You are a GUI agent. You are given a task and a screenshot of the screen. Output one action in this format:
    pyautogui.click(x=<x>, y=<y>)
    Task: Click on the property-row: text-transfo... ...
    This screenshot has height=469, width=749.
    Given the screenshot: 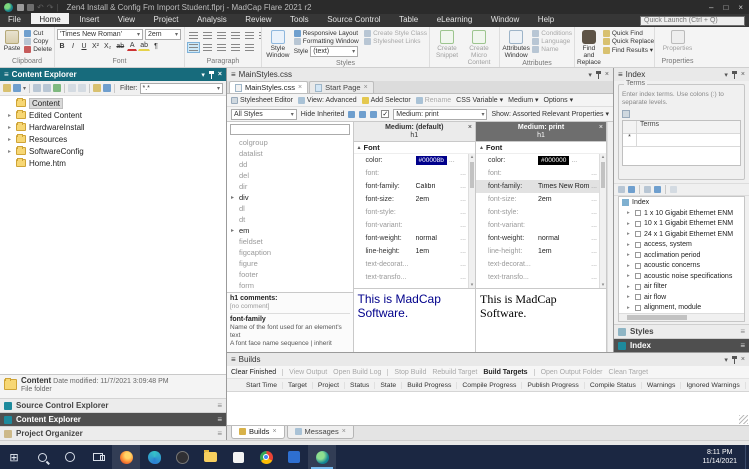 What is the action you would take?
    pyautogui.click(x=411, y=277)
    